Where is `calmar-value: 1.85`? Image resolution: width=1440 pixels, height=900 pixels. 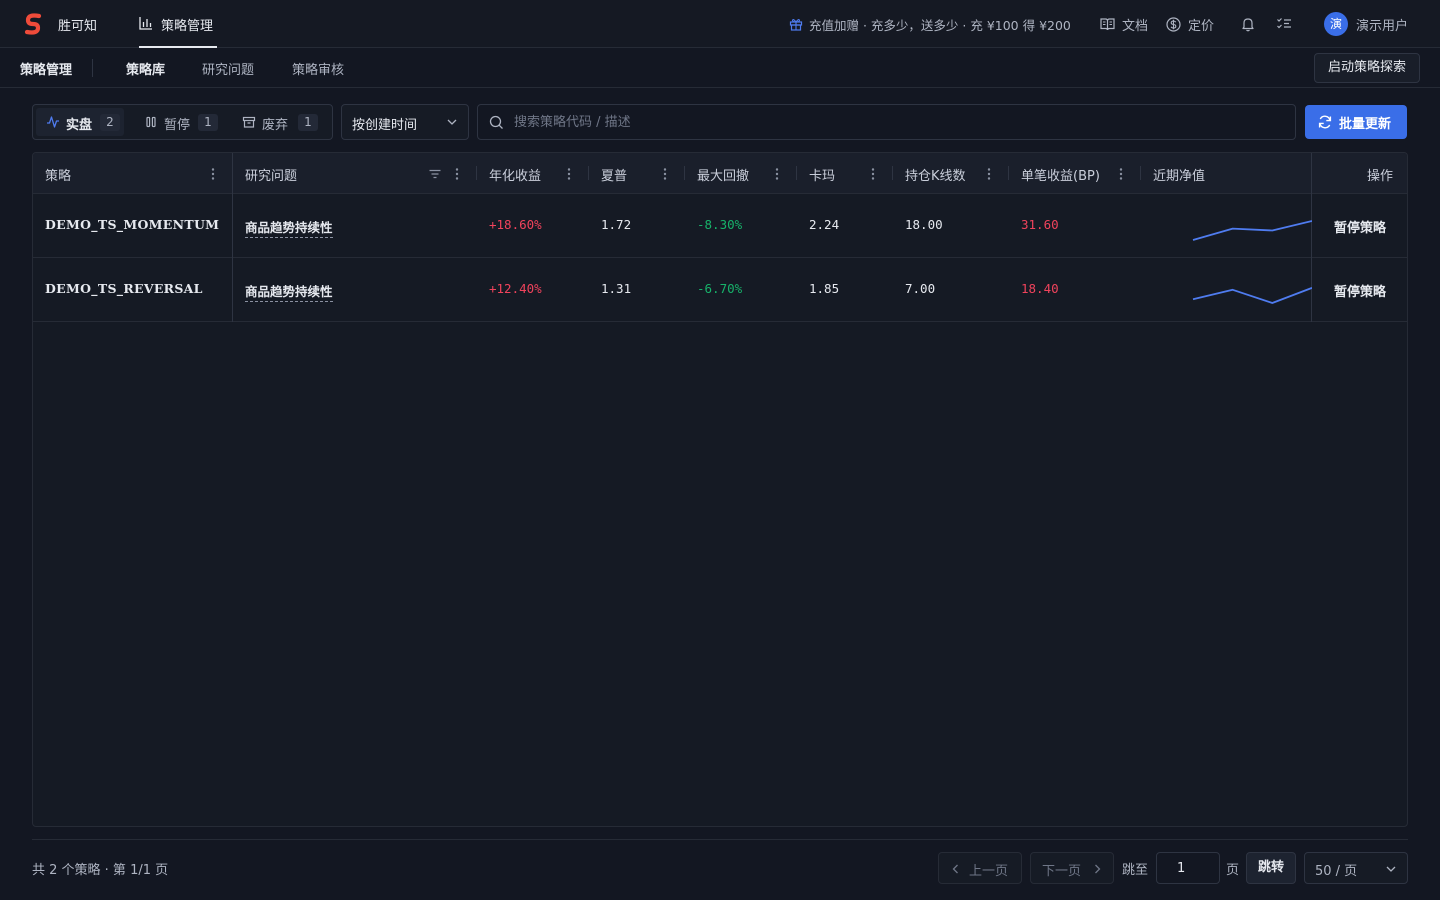
calmar-value: 1.85 is located at coordinates (824, 288).